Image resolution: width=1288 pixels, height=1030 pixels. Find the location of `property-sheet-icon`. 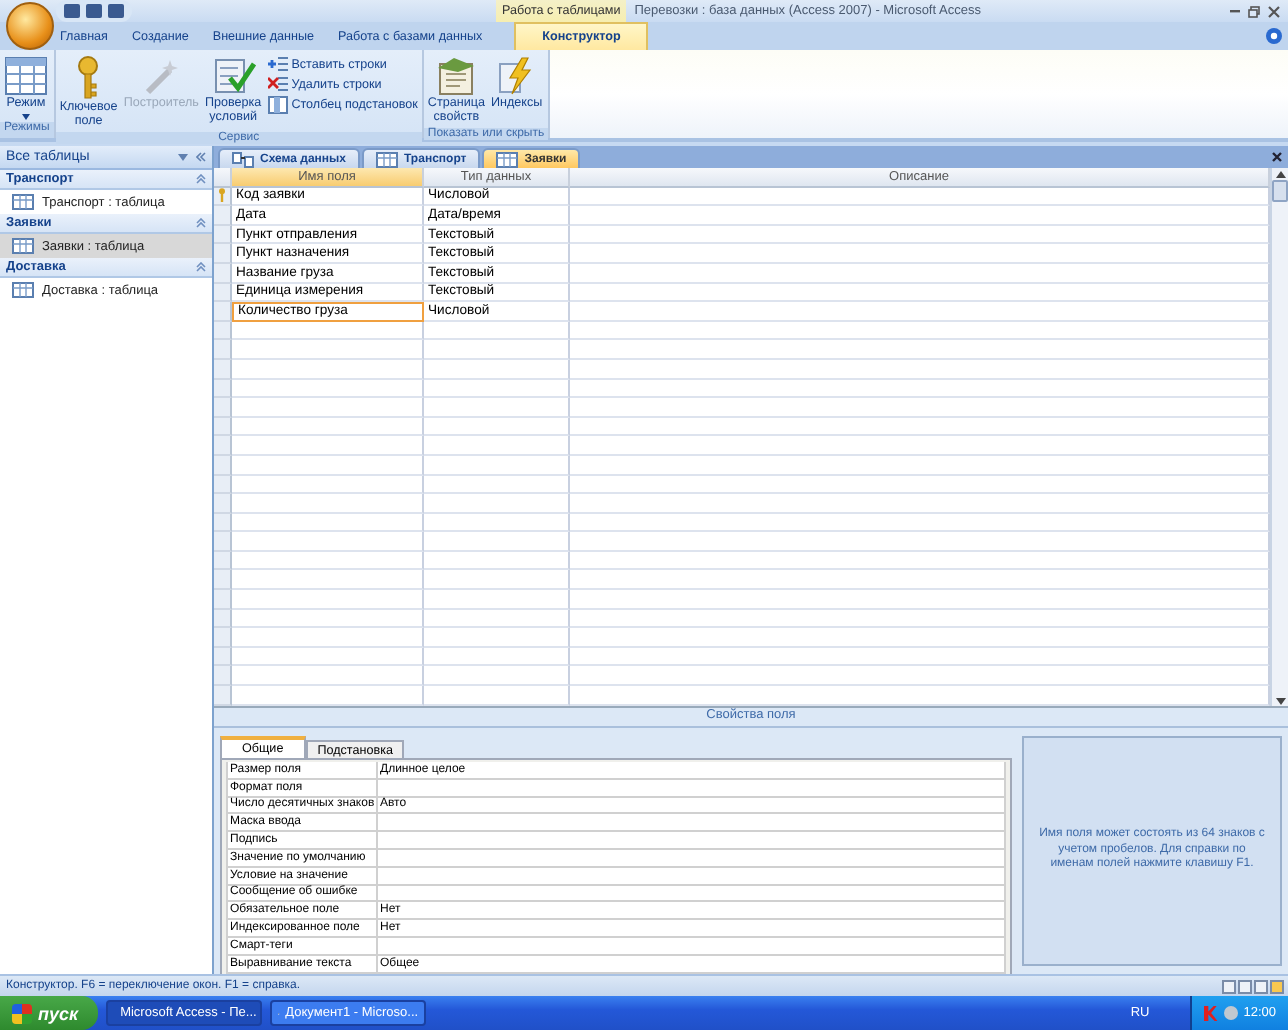

property-sheet-icon is located at coordinates (456, 76).